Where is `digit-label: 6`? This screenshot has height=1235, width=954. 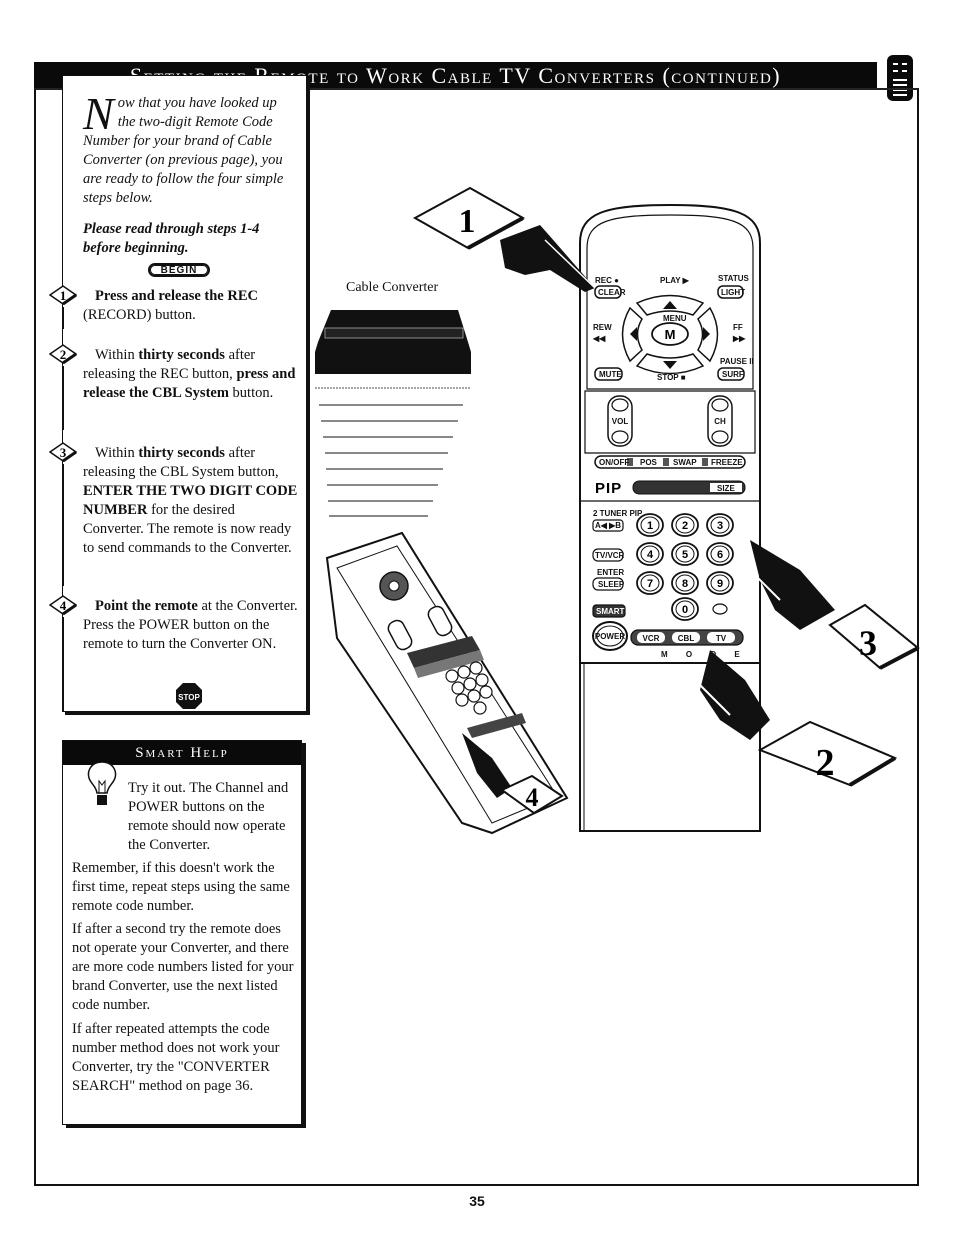 digit-label: 6 is located at coordinates (720, 555).